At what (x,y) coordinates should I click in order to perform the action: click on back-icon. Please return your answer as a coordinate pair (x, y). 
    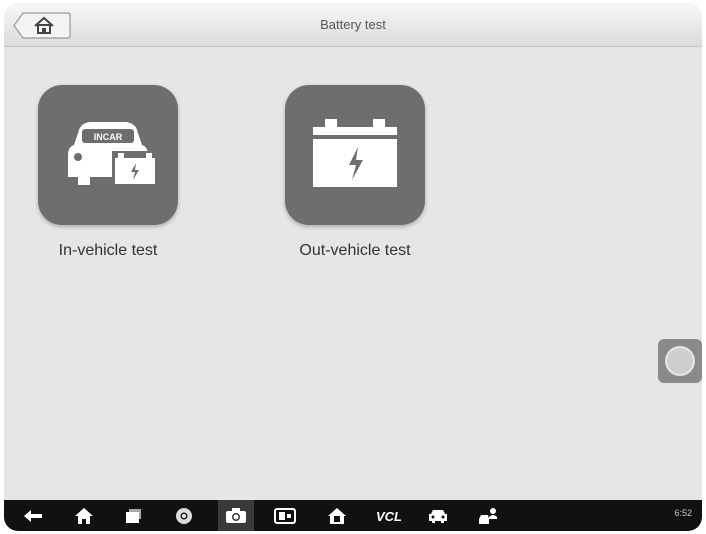
    Looking at the image, I should click on (33, 516).